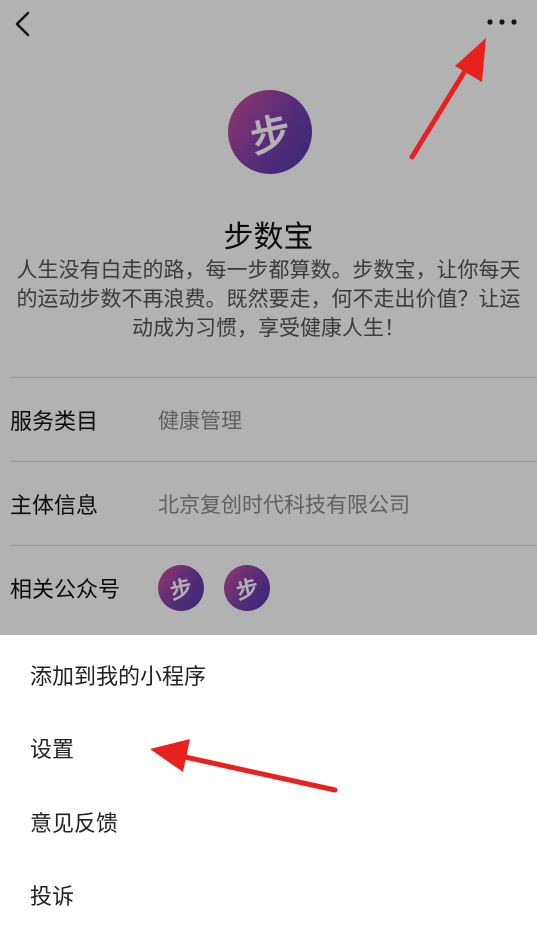 This screenshot has width=537, height=925. Describe the element at coordinates (270, 675) in the screenshot. I see `add-to-my-mini-programs-item: 添加到我的小程序` at that location.